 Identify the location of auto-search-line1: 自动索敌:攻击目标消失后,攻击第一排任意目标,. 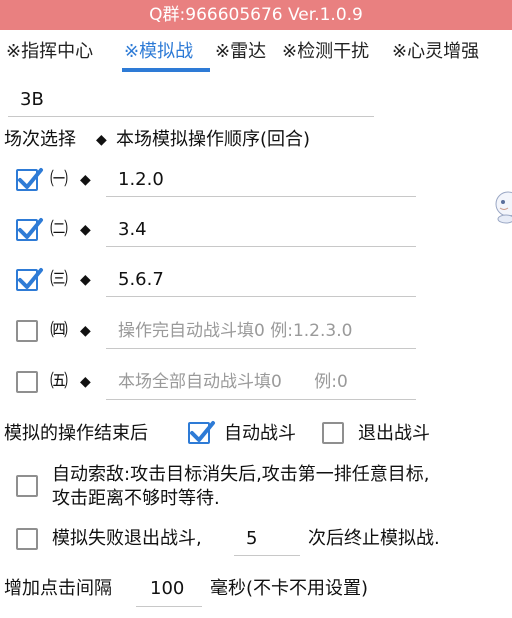
(241, 475).